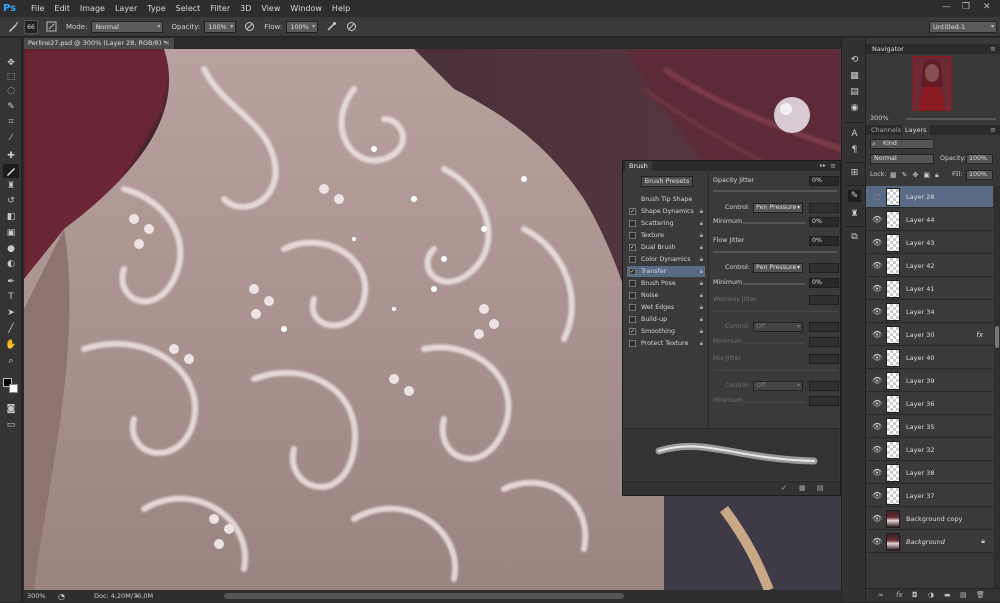 This screenshot has width=1000, height=603. Describe the element at coordinates (932, 83) in the screenshot. I see `navigator-thumbnail` at that location.